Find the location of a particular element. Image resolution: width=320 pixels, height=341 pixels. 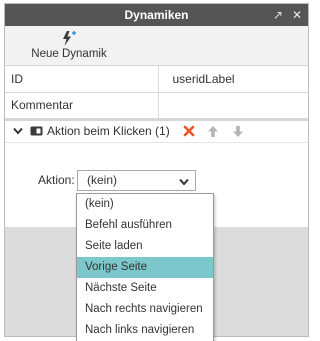

dropdown-option-highlighted: Vorige Seite is located at coordinates (145, 267).